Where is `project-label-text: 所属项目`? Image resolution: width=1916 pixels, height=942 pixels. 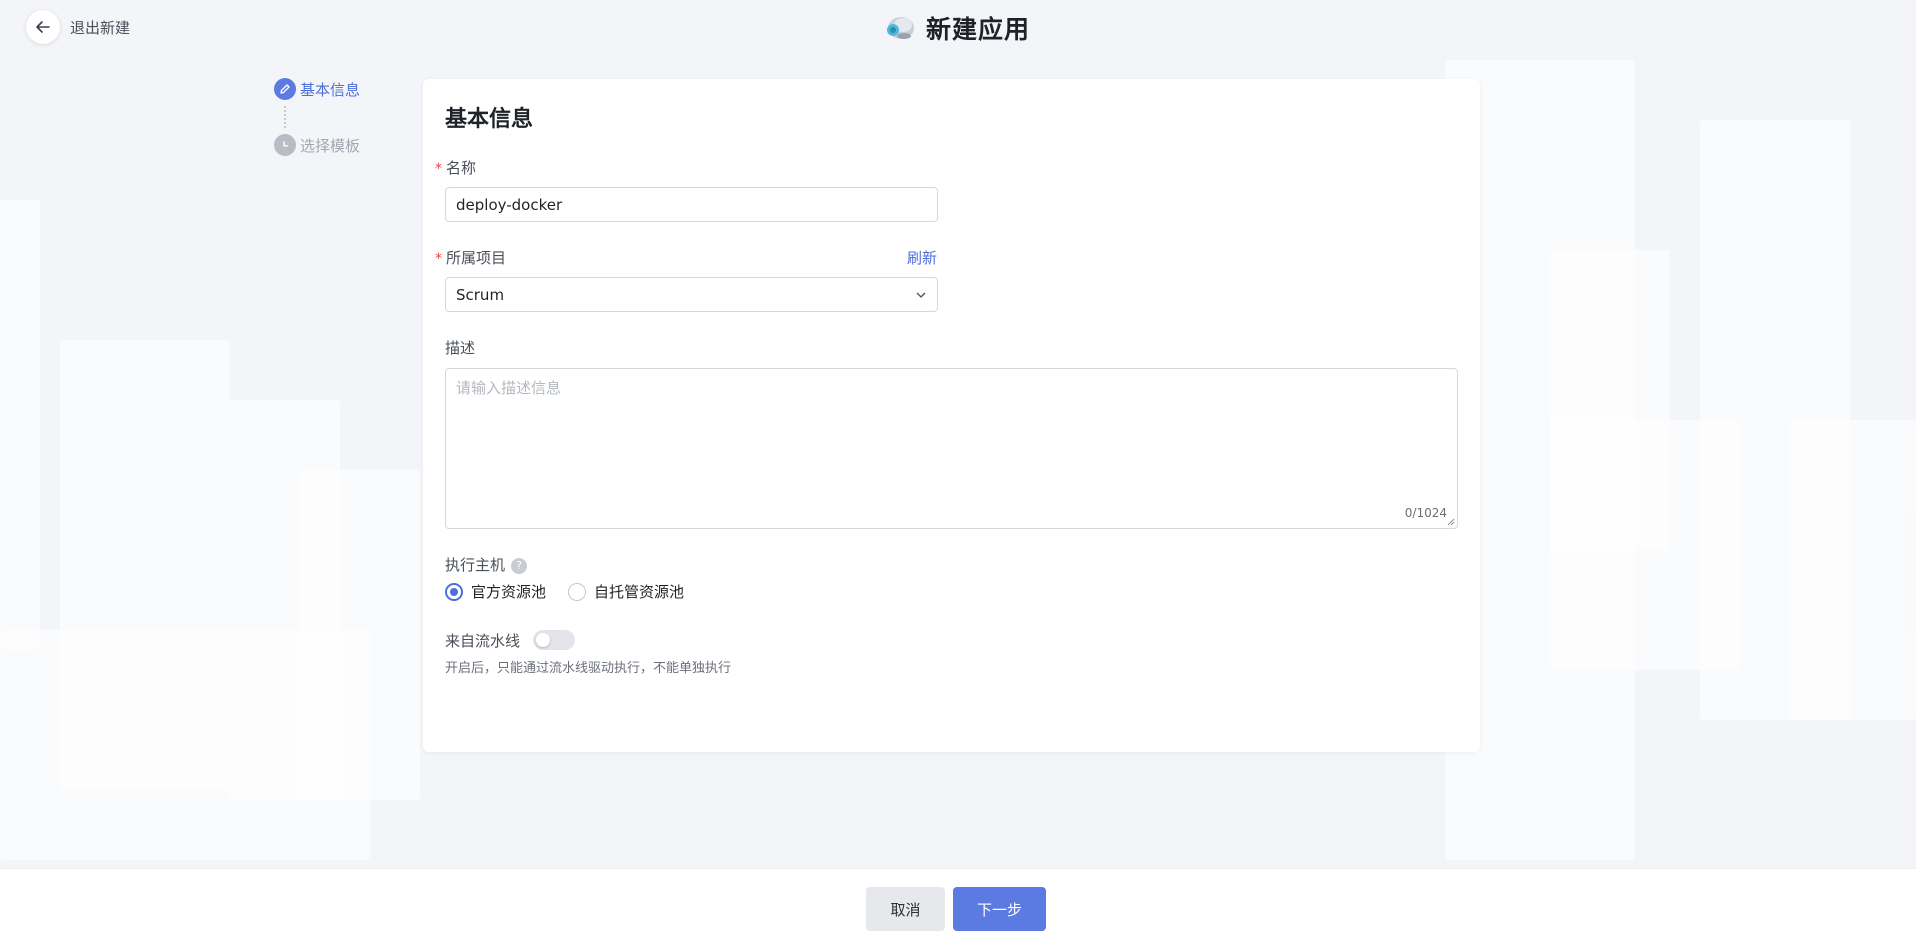 project-label-text: 所属项目 is located at coordinates (476, 258).